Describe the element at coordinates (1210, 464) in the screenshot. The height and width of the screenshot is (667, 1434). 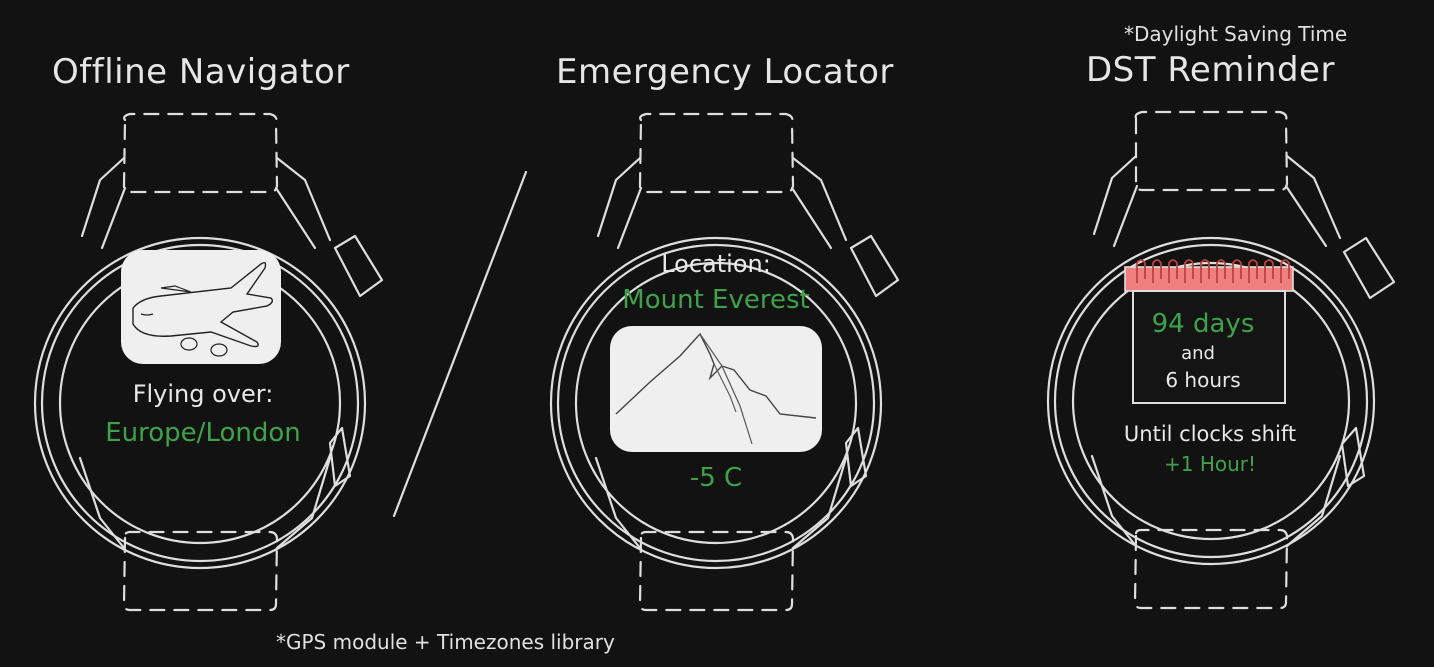
I see `watch-3-line2: +1 Hour!` at that location.